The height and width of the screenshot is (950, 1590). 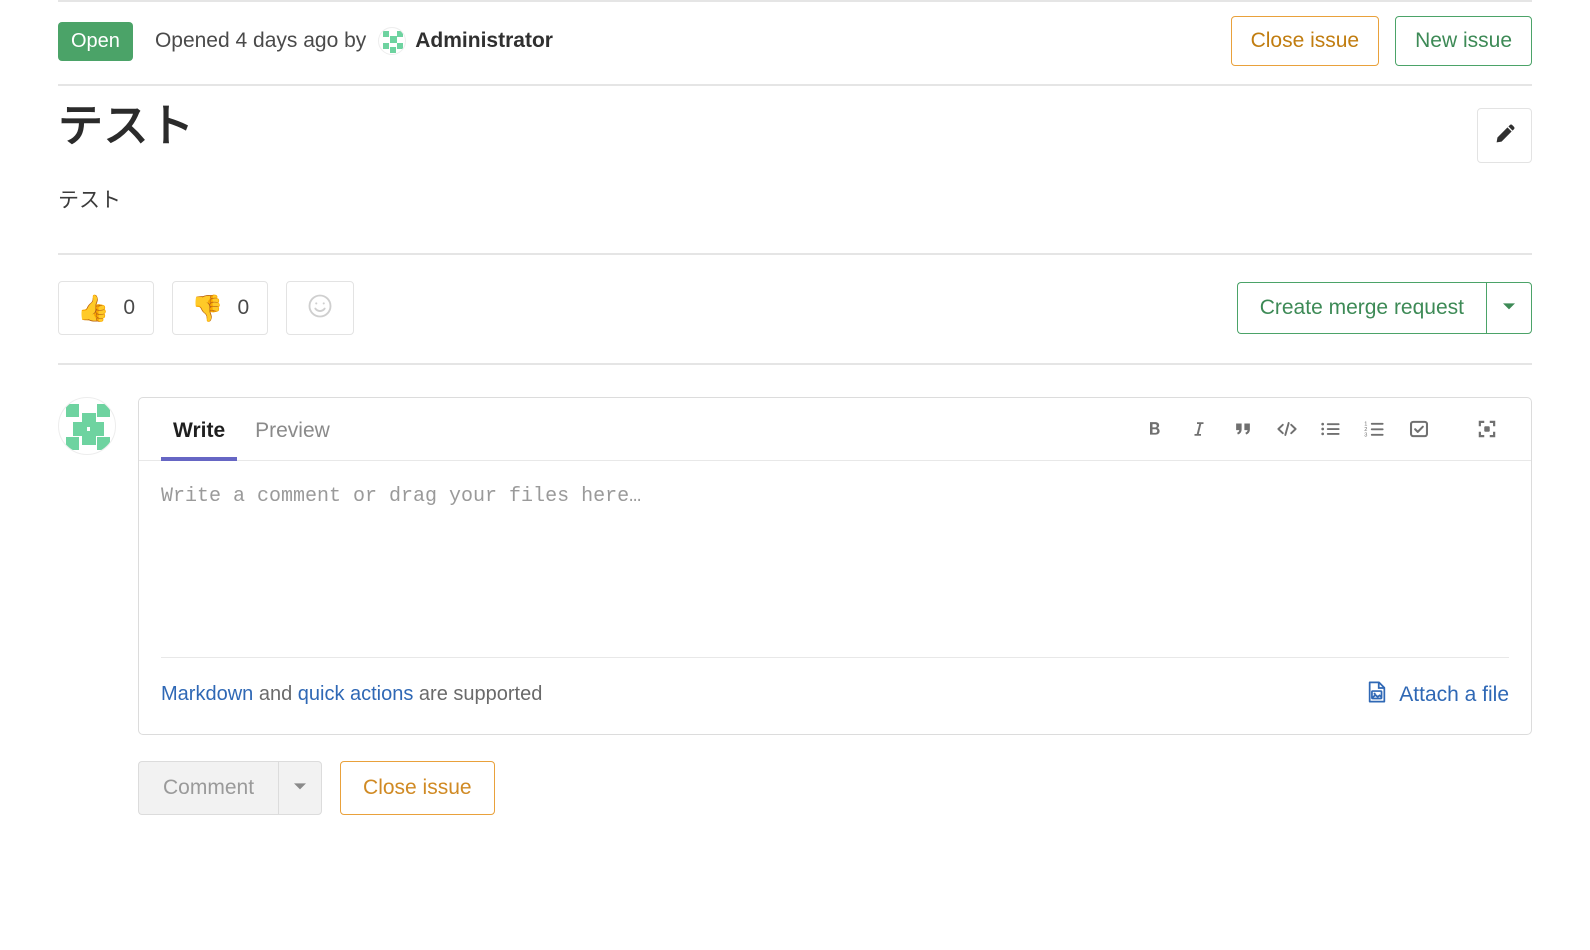 What do you see at coordinates (1155, 429) in the screenshot?
I see `bold-icon` at bounding box center [1155, 429].